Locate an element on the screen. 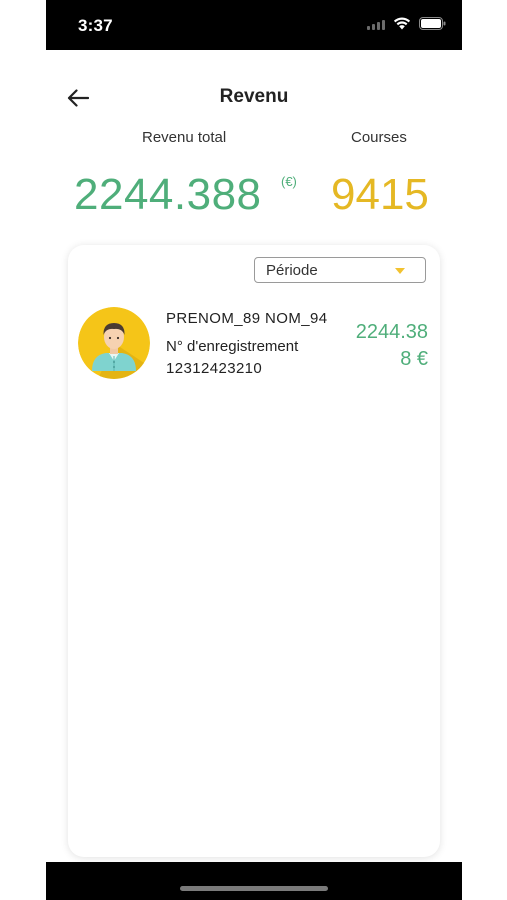  user-avatar-icon is located at coordinates (114, 343).